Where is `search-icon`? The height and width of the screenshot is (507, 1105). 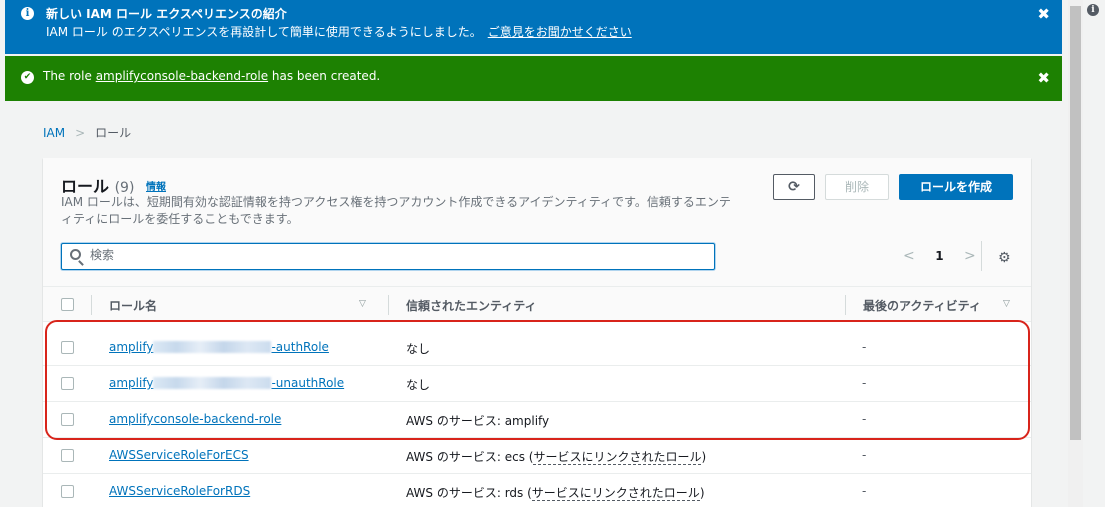 search-icon is located at coordinates (75, 254).